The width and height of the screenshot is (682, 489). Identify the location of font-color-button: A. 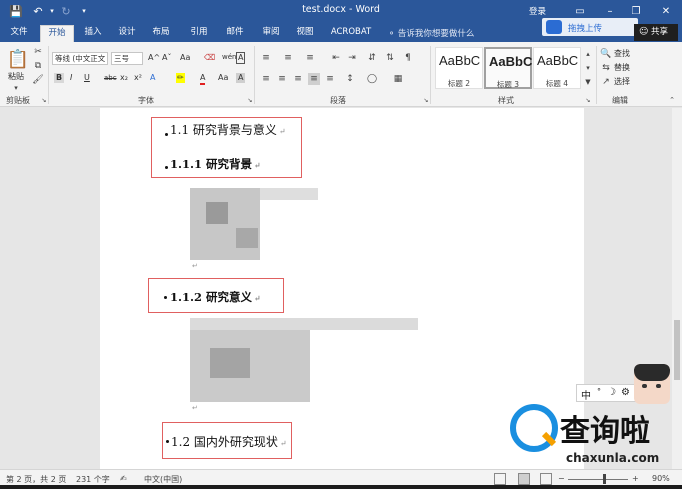
(203, 79).